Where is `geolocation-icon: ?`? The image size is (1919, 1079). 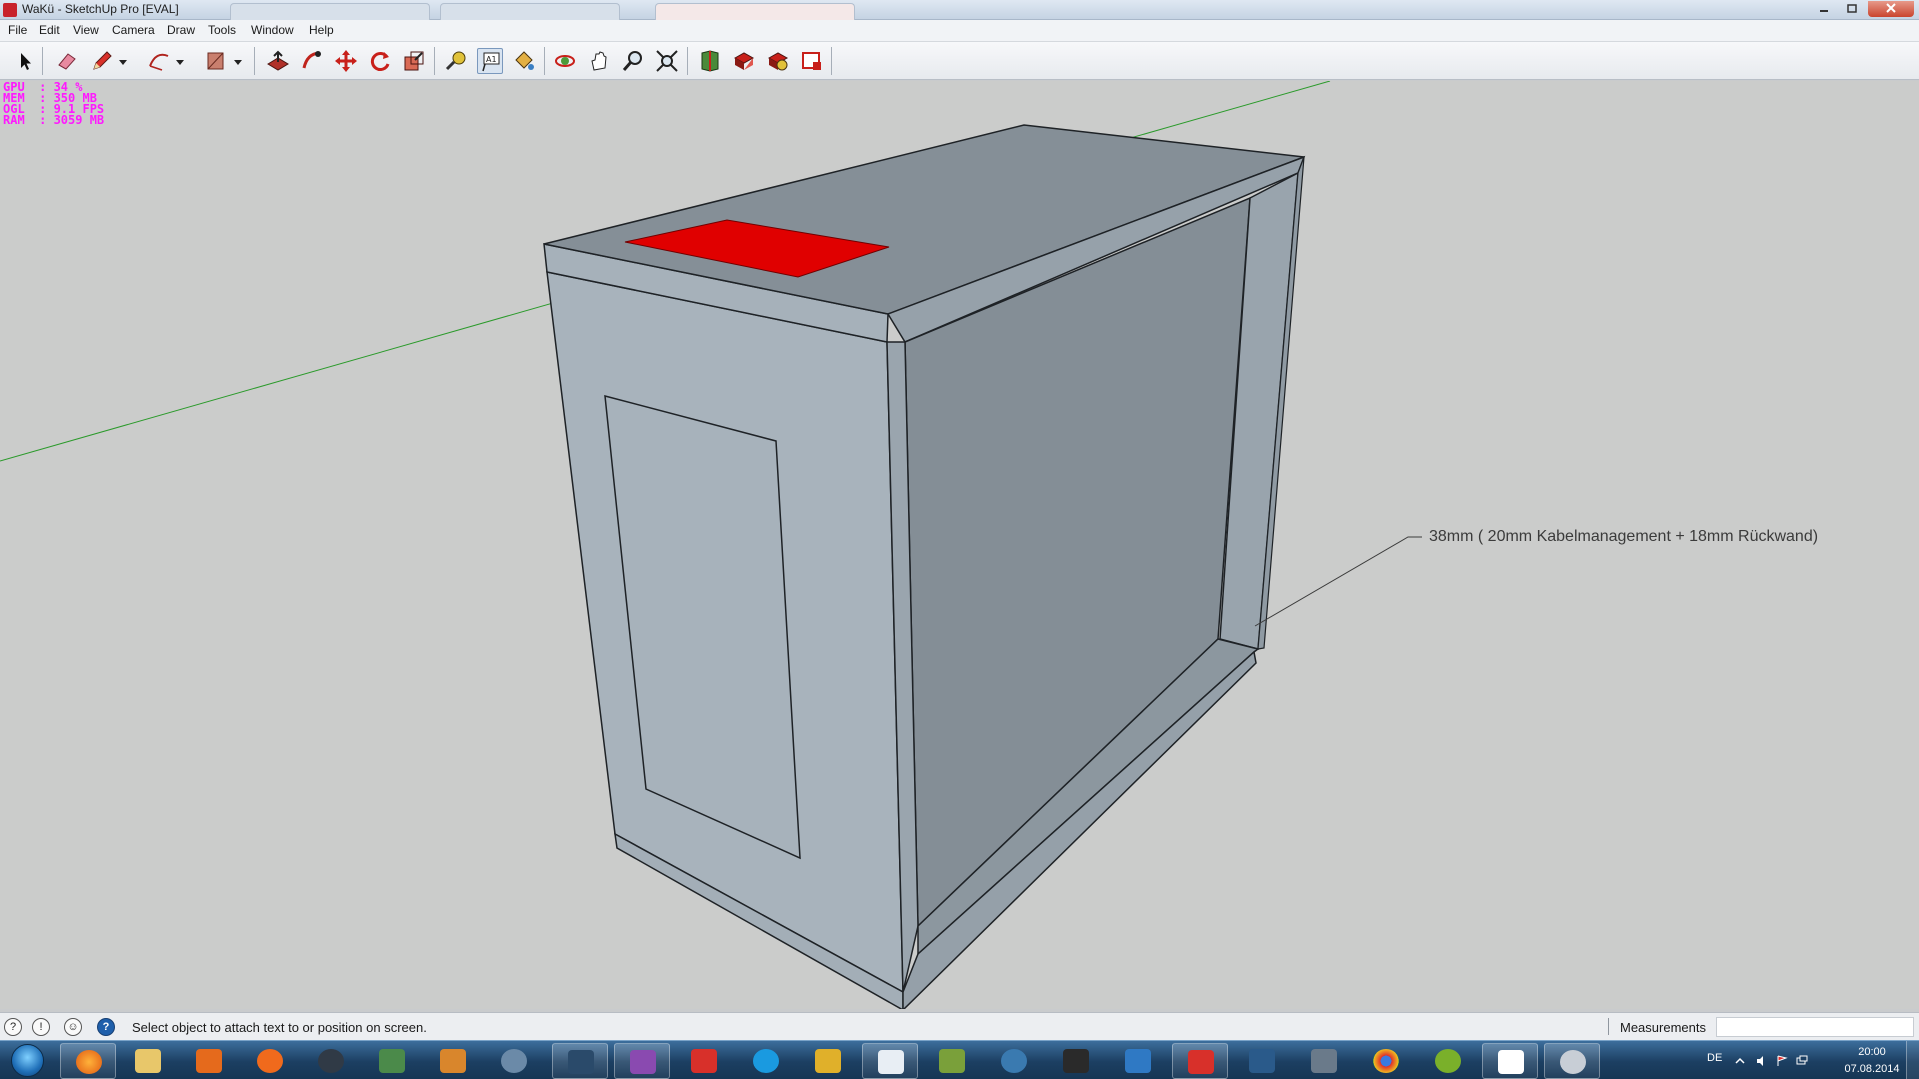
geolocation-icon: ? is located at coordinates (13, 1027).